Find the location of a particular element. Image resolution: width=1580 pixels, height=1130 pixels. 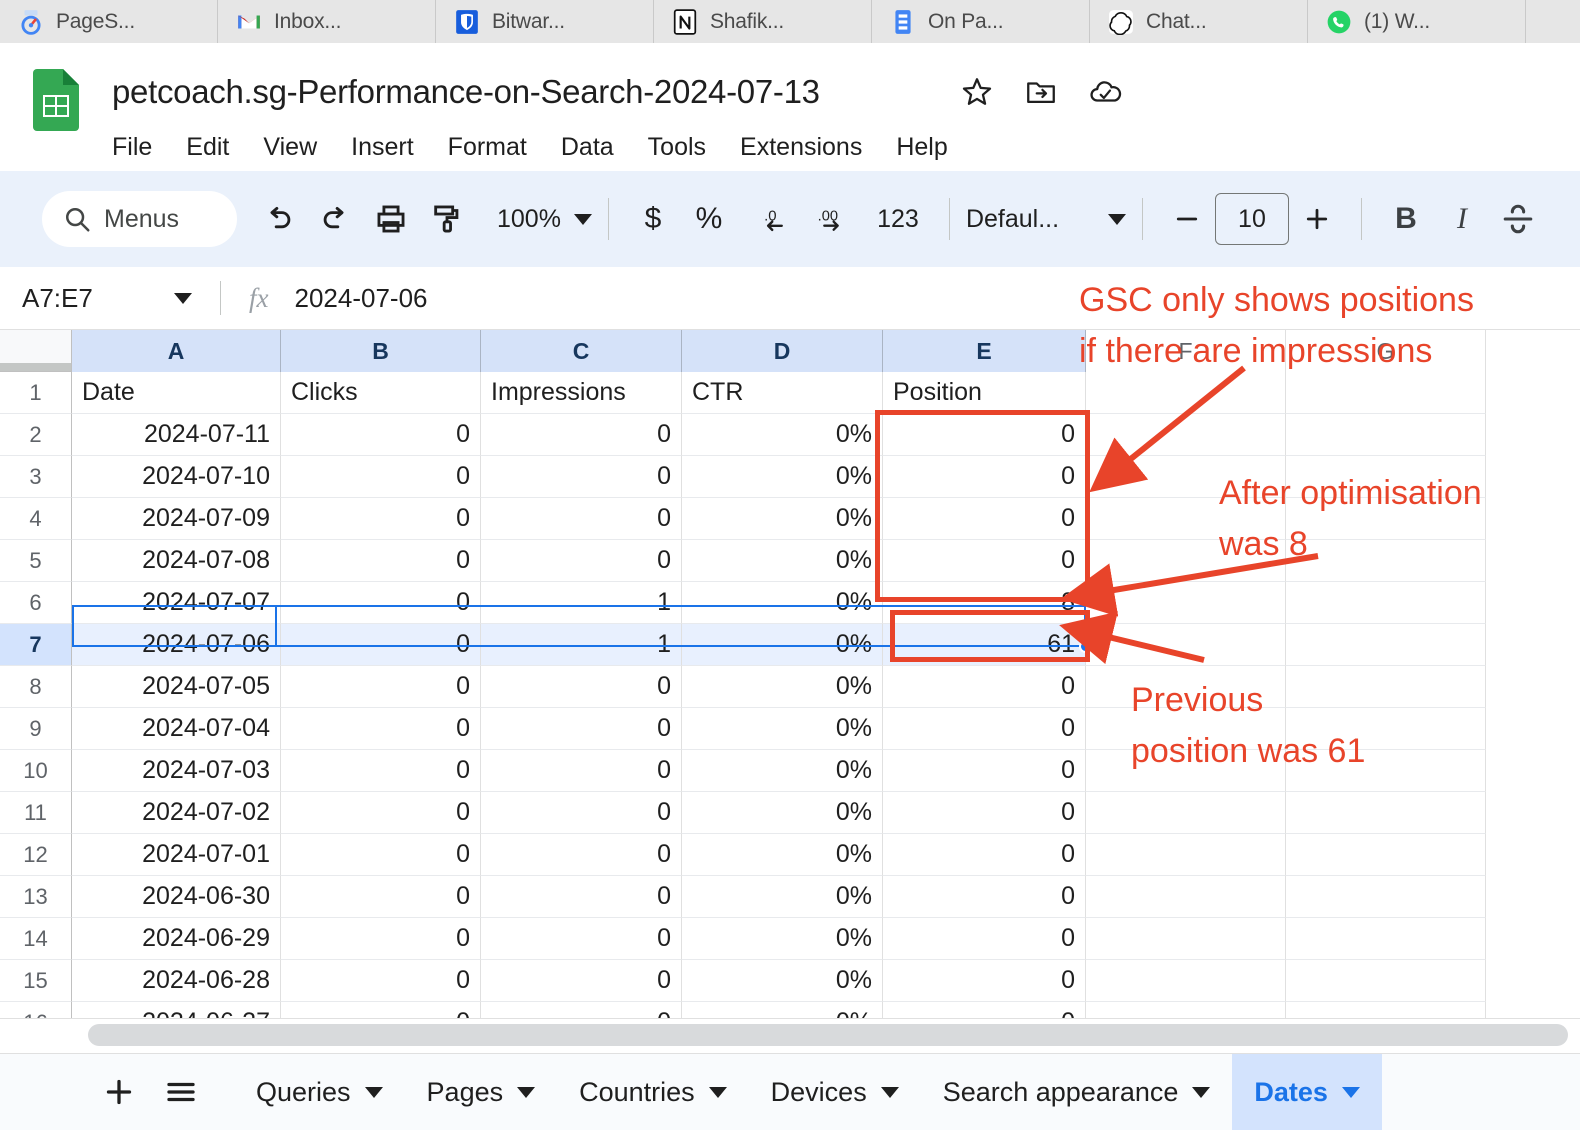

cell-A12: 2024-07-01 is located at coordinates (176, 855).